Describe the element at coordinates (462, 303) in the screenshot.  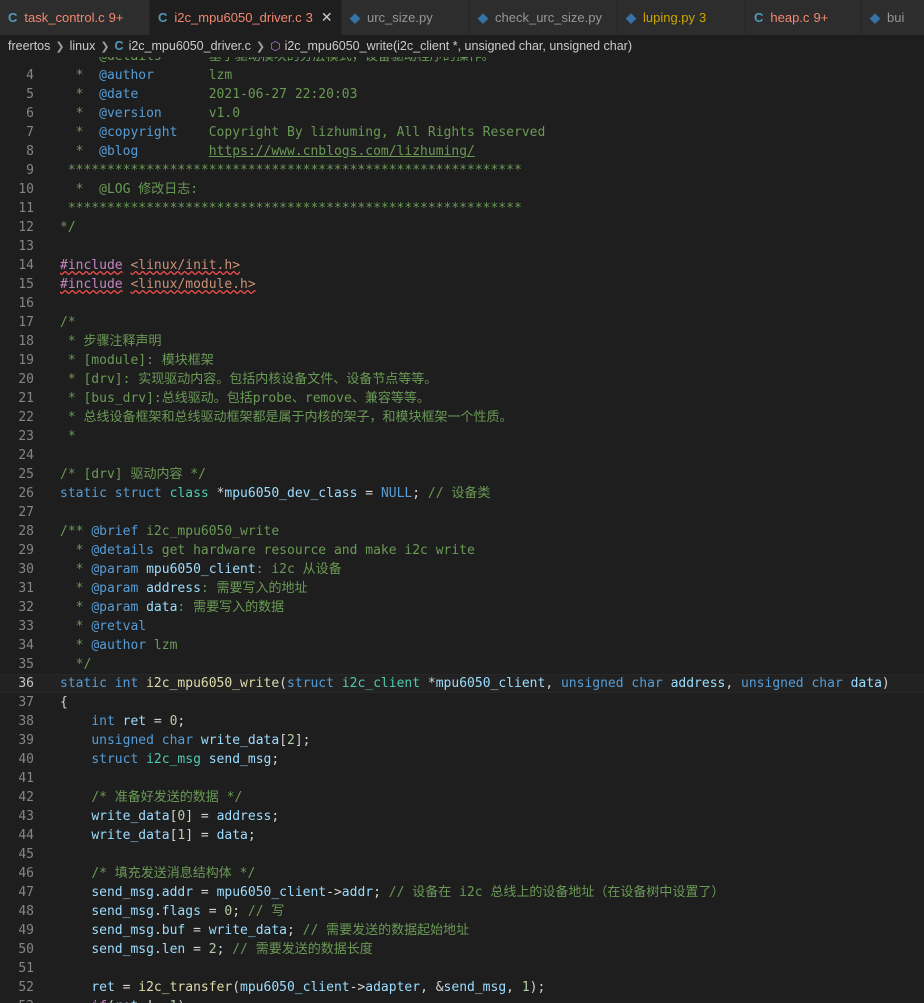
I see `code-line: 16` at that location.